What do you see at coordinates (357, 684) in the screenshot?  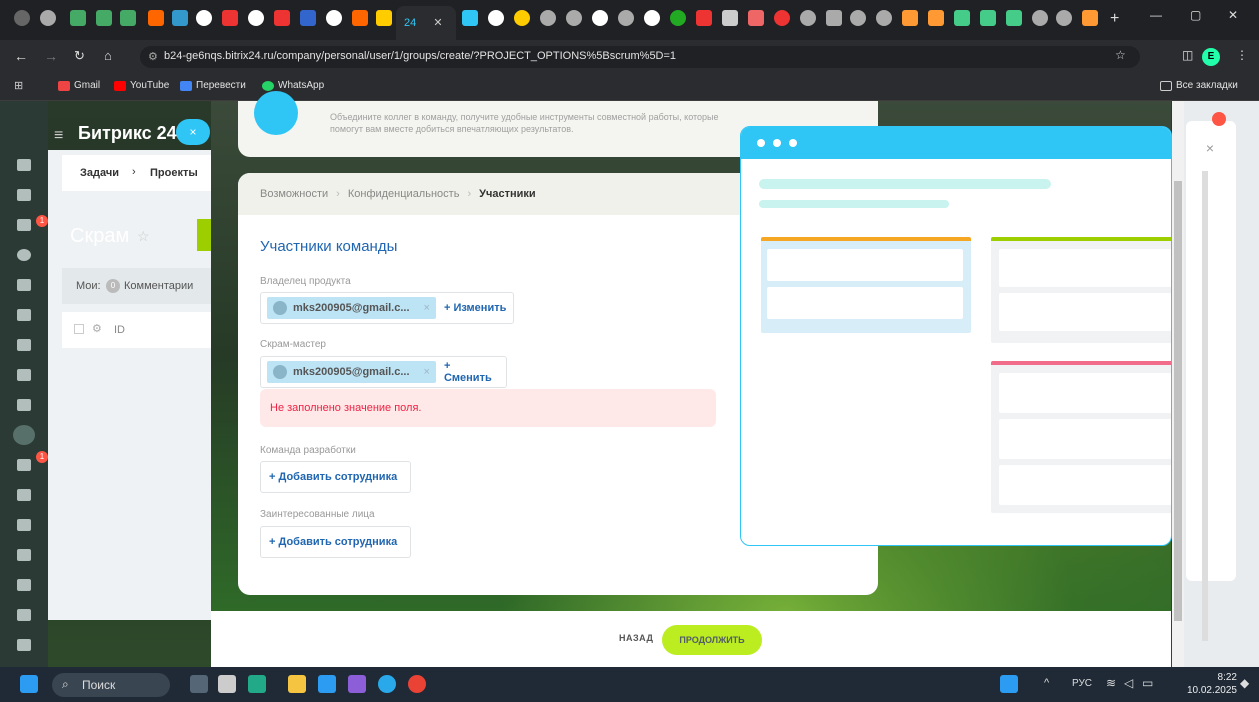 I see `vs-icon` at bounding box center [357, 684].